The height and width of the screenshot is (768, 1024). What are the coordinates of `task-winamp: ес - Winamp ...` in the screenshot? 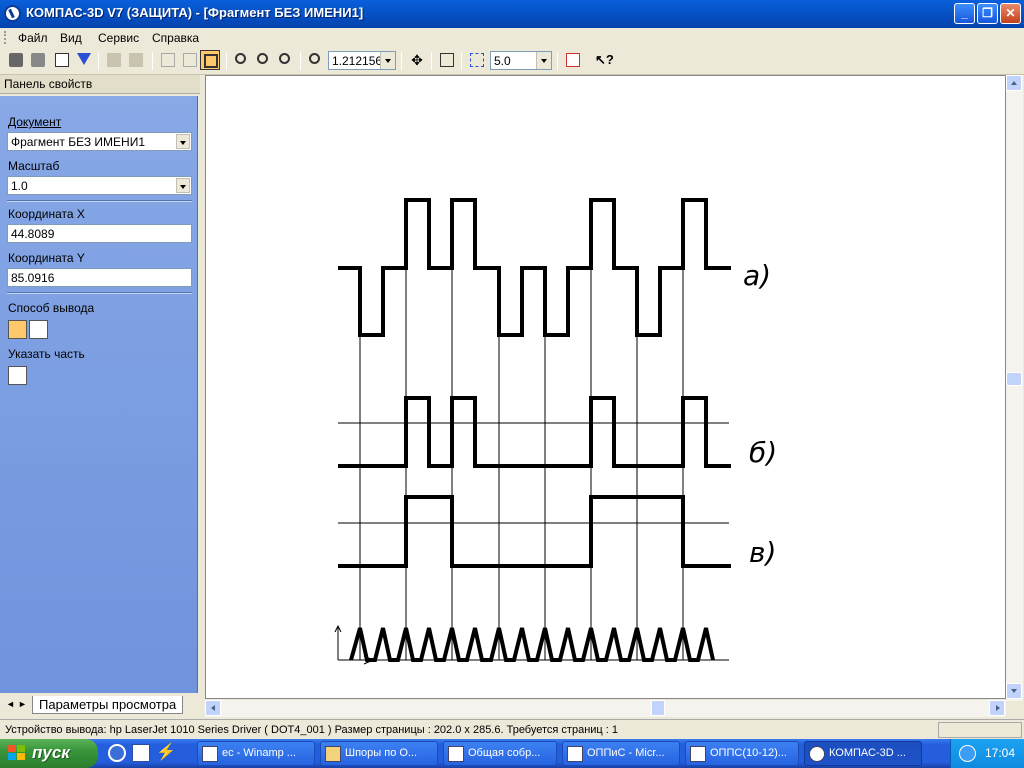 It's located at (256, 753).